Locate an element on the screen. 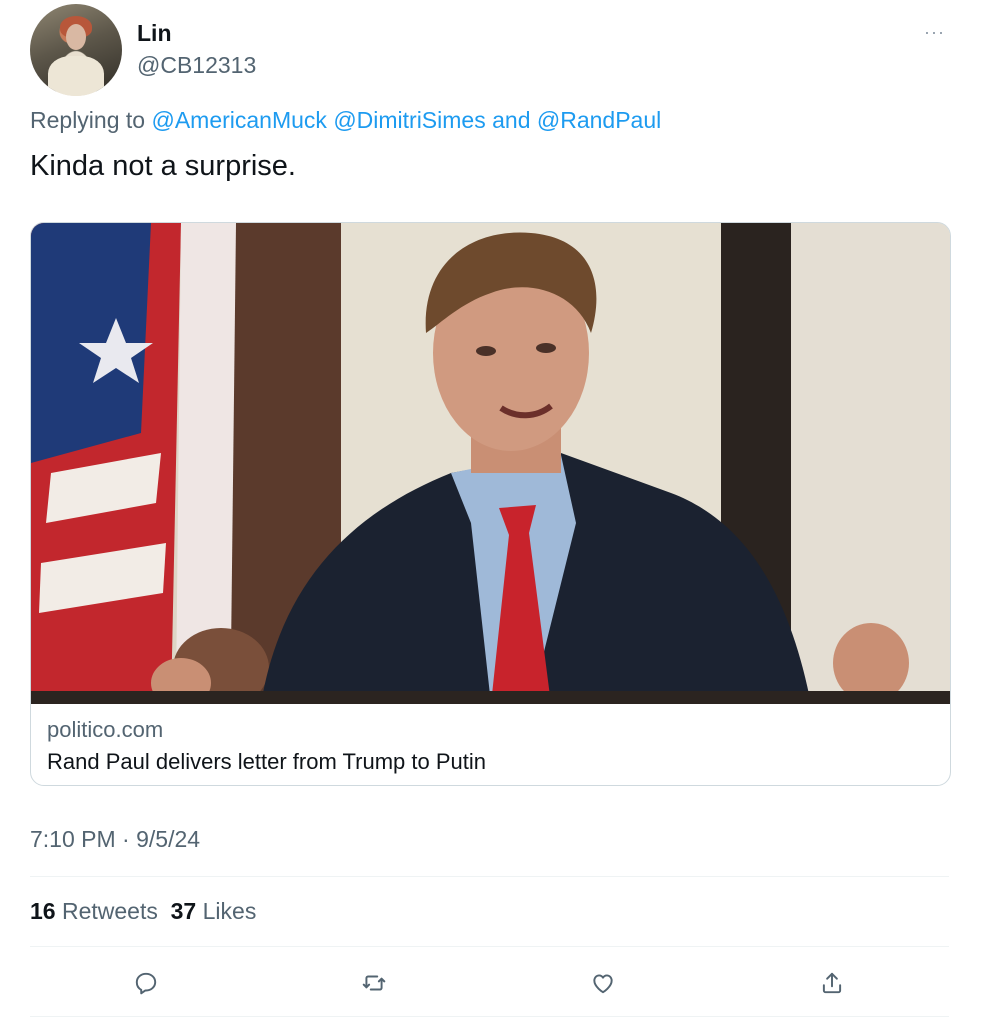 This screenshot has height=1024, width=986. tweet-text: Kinda not a surprise. is located at coordinates (163, 166).